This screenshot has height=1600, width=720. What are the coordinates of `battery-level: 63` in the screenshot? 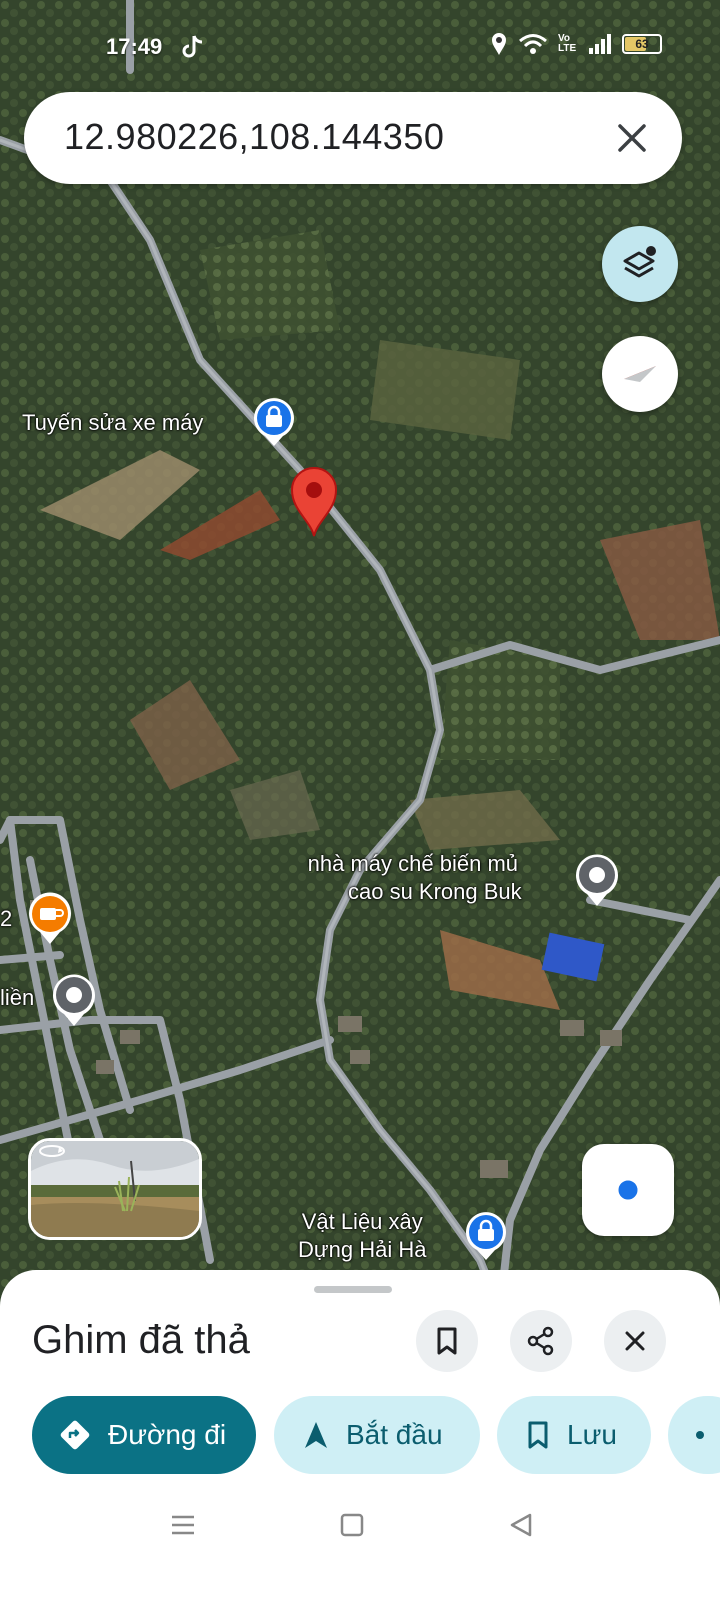 It's located at (642, 44).